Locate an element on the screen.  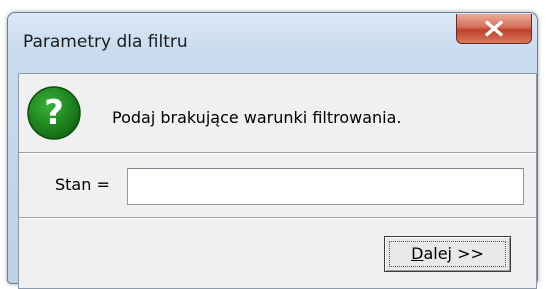
next-button: Dalej >> is located at coordinates (447, 254).